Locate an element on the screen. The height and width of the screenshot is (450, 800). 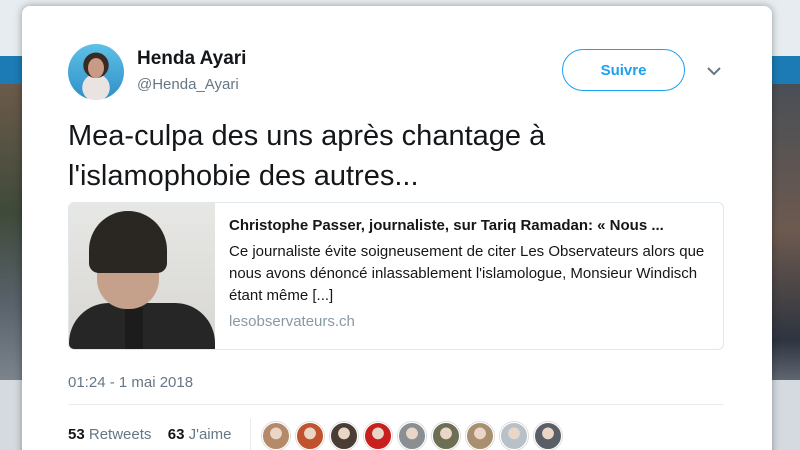
follow-button: Suivre is located at coordinates (623, 70).